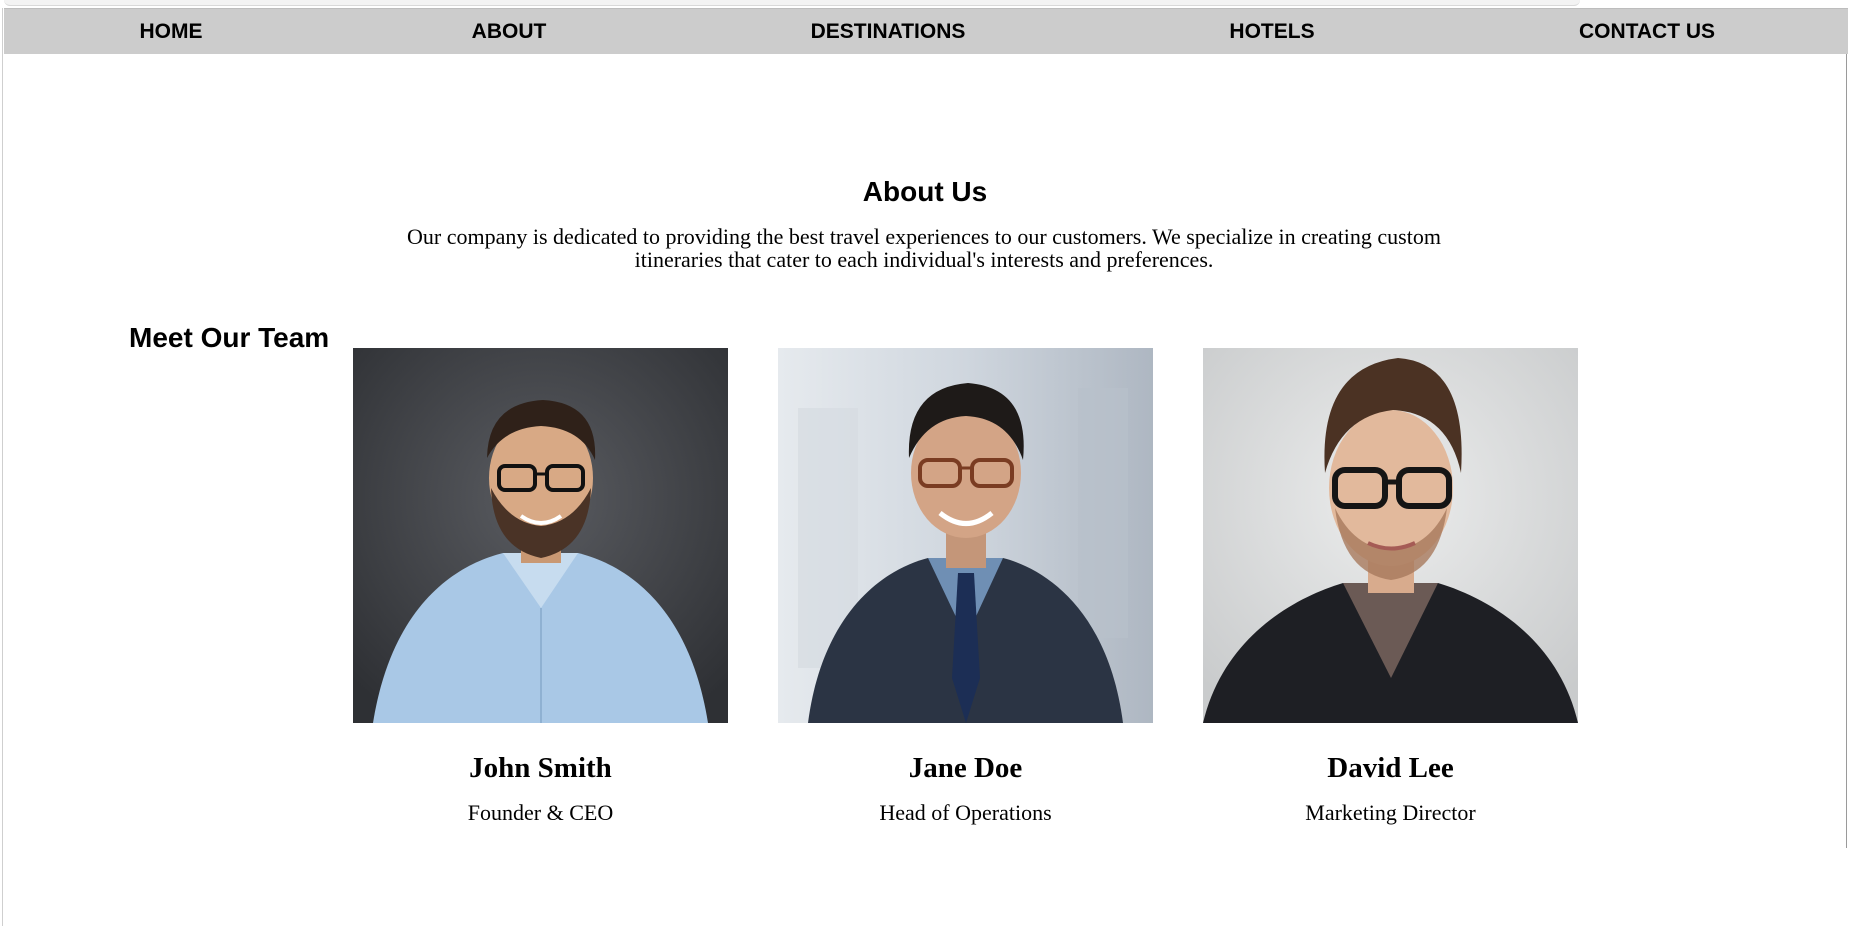  Describe the element at coordinates (229, 337) in the screenshot. I see `team-title: Meet Our Team` at that location.